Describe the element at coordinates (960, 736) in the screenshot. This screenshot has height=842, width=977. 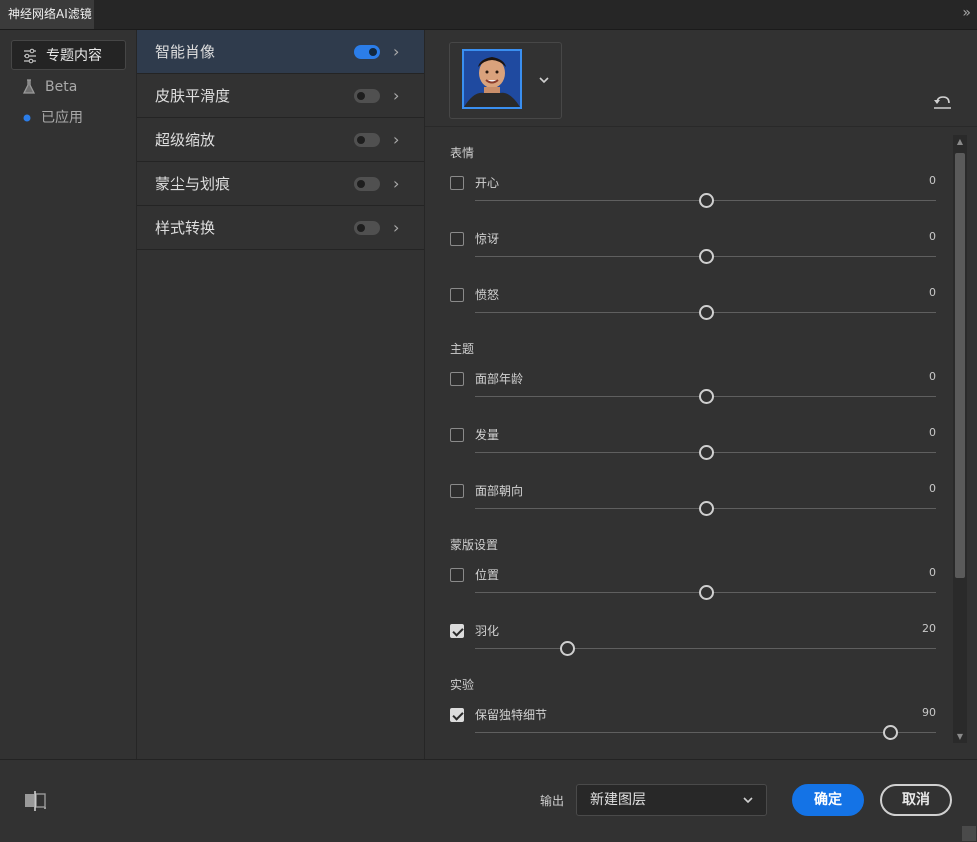
I see `scroll-down-icon: ▼` at that location.